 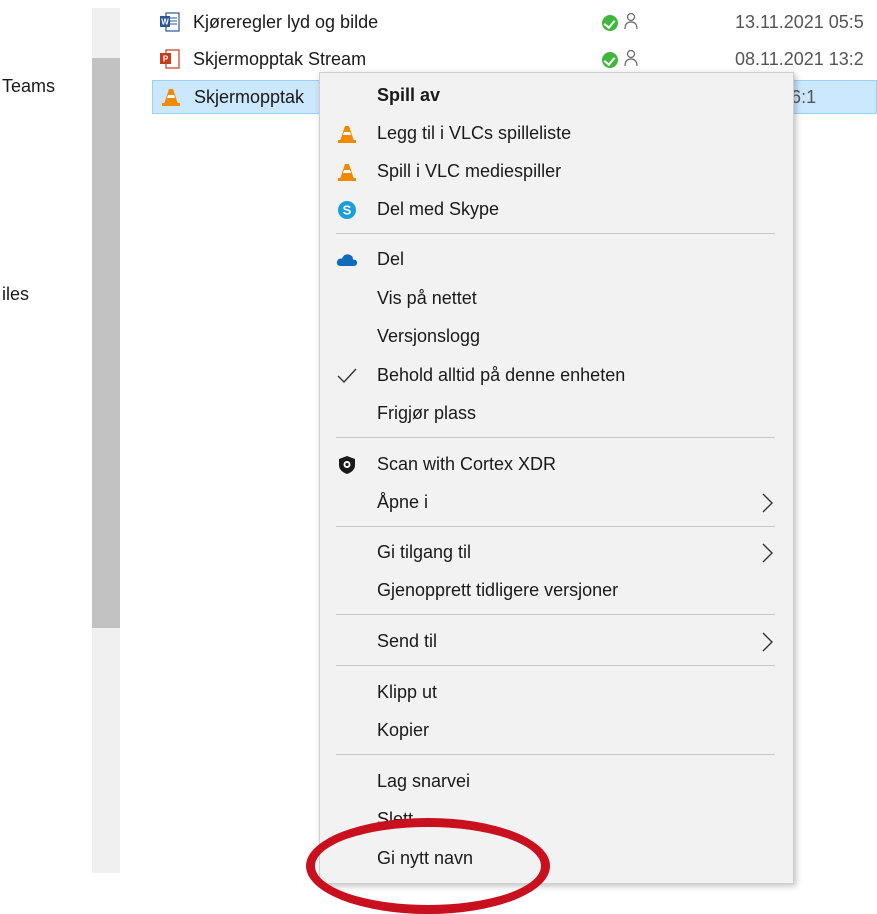 I want to click on powerpoint-icon: P, so click(x=170, y=59).